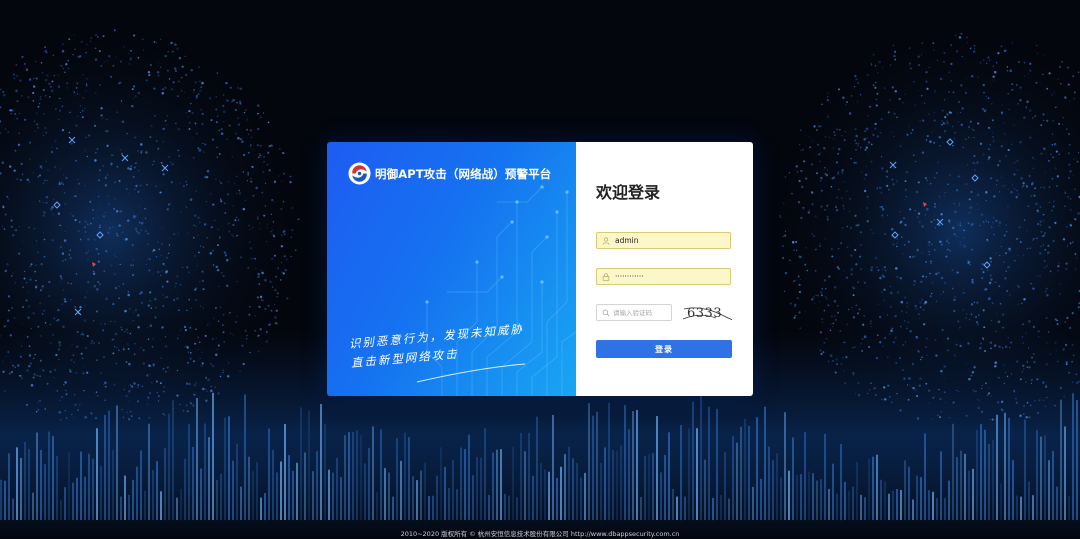 The width and height of the screenshot is (1080, 539). Describe the element at coordinates (663, 240) in the screenshot. I see `username-field: admin` at that location.